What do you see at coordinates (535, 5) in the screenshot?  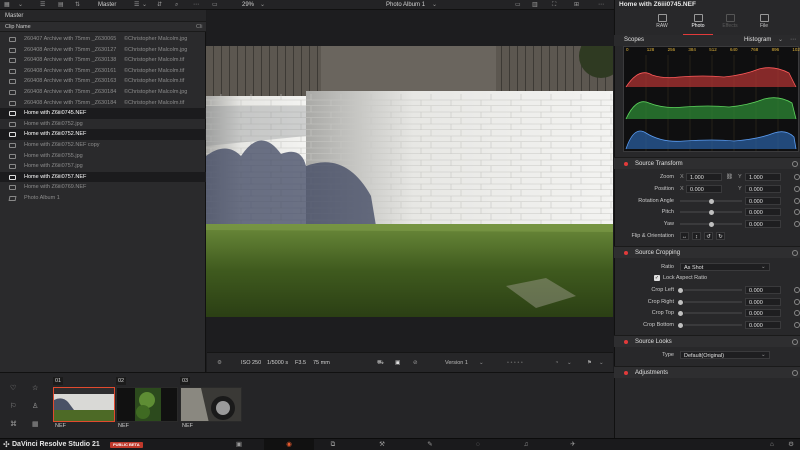 I see `split-view-icon: ▥` at bounding box center [535, 5].